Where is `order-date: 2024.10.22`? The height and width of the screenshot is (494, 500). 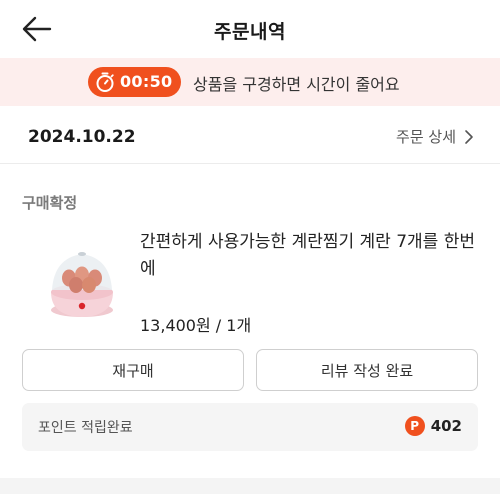 order-date: 2024.10.22 is located at coordinates (82, 137).